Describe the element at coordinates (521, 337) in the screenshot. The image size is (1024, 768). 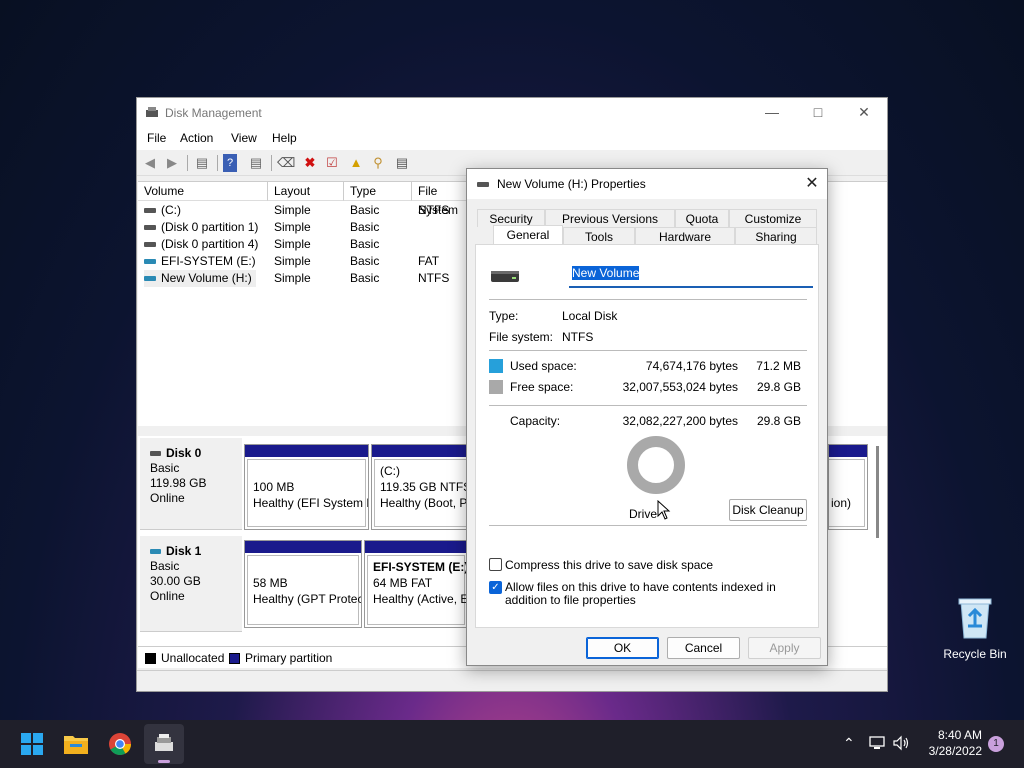
I see `filesystem-label: File system:` at that location.